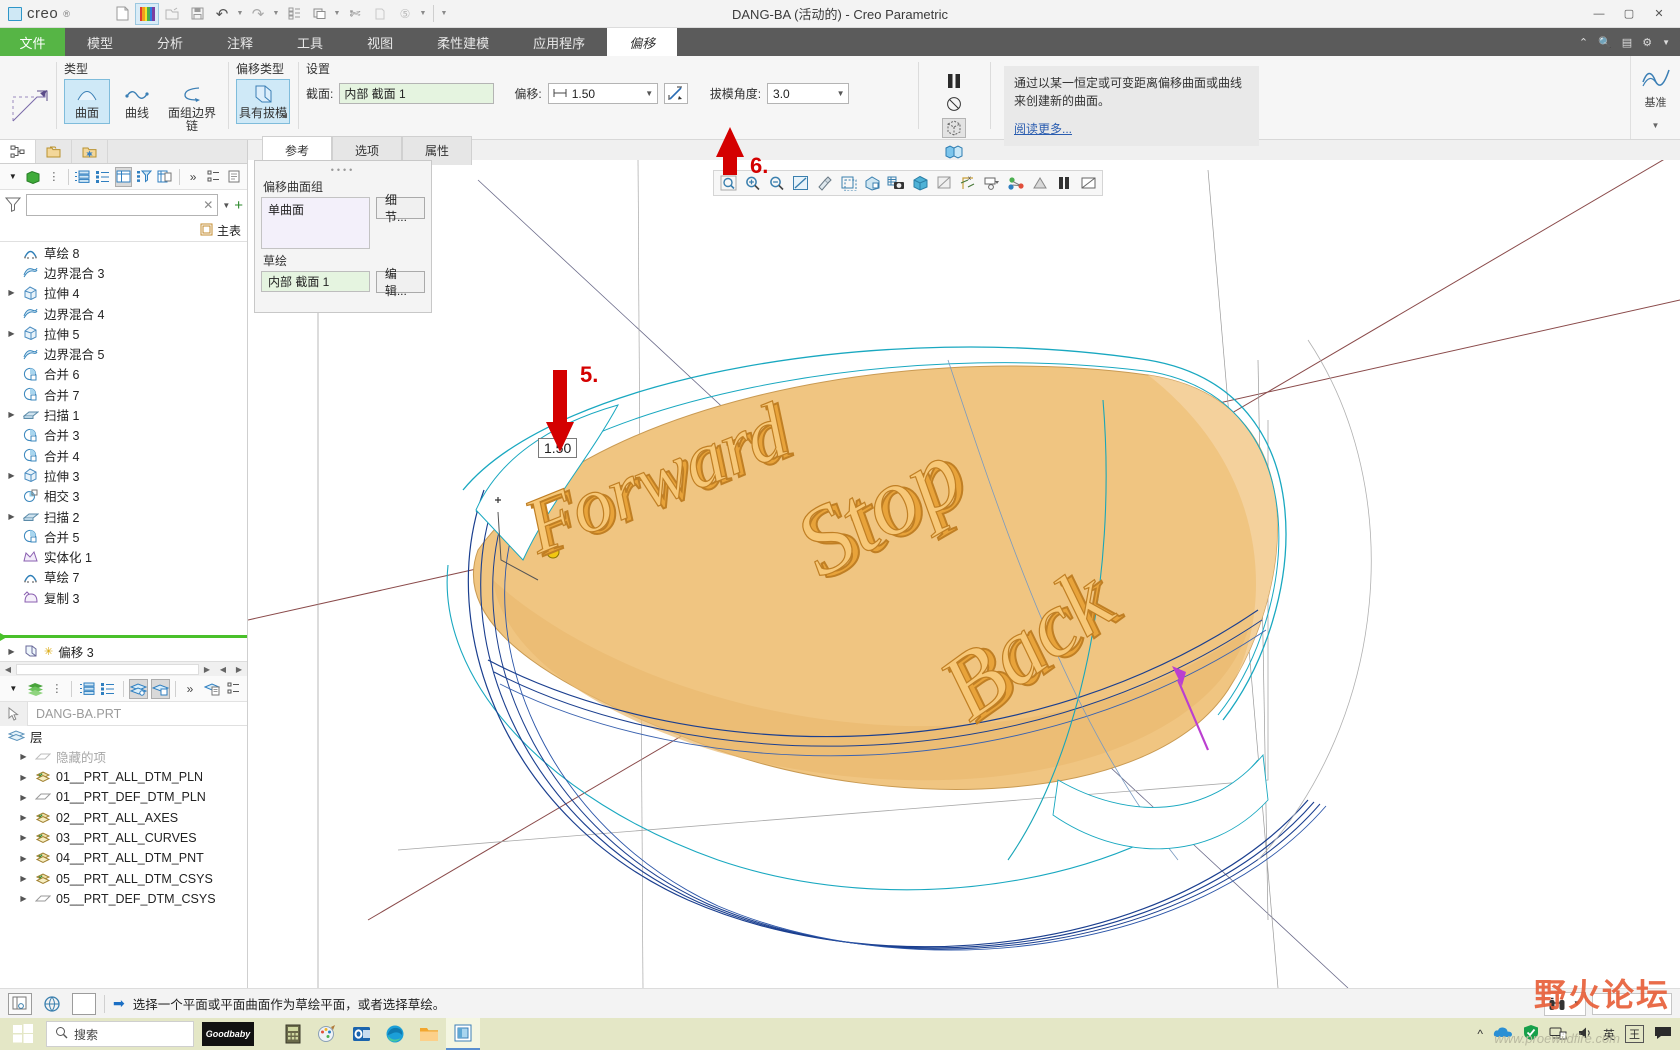  I want to click on with-draft-expand-icon: ◢, so click(284, 115).